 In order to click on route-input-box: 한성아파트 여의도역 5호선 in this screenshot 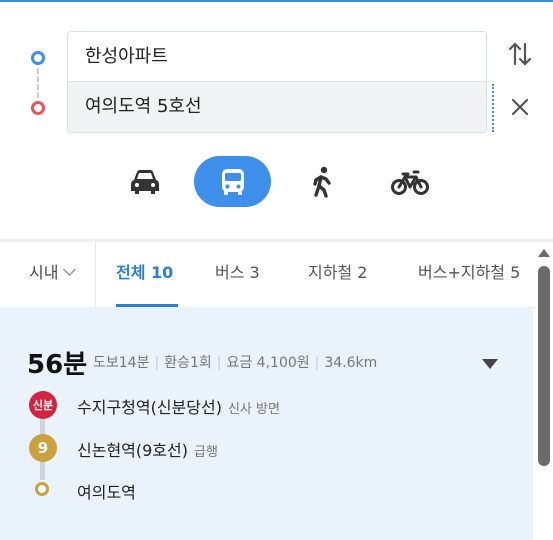, I will do `click(277, 82)`.